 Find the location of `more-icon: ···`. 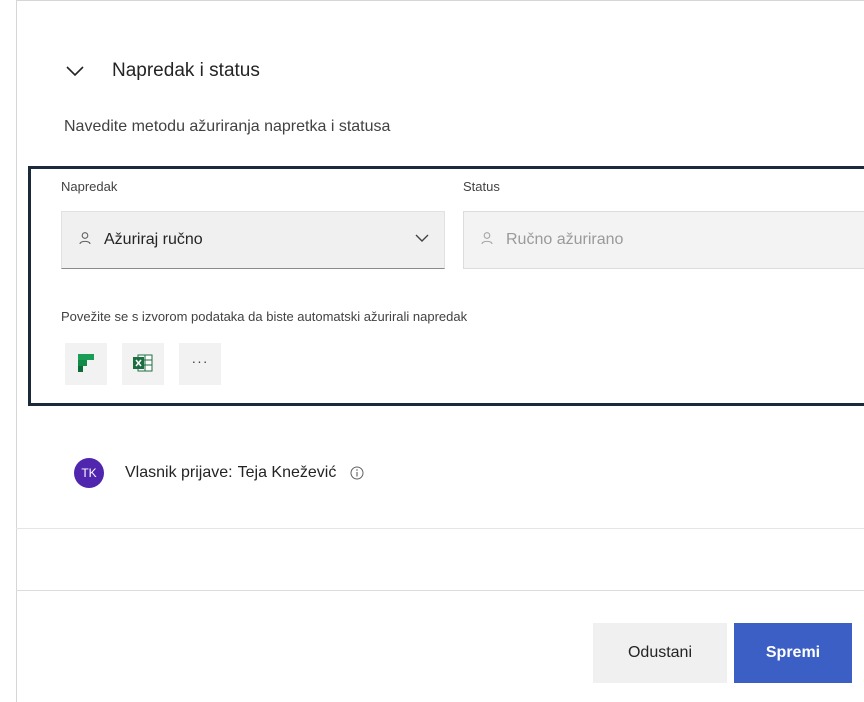

more-icon: ··· is located at coordinates (200, 361).